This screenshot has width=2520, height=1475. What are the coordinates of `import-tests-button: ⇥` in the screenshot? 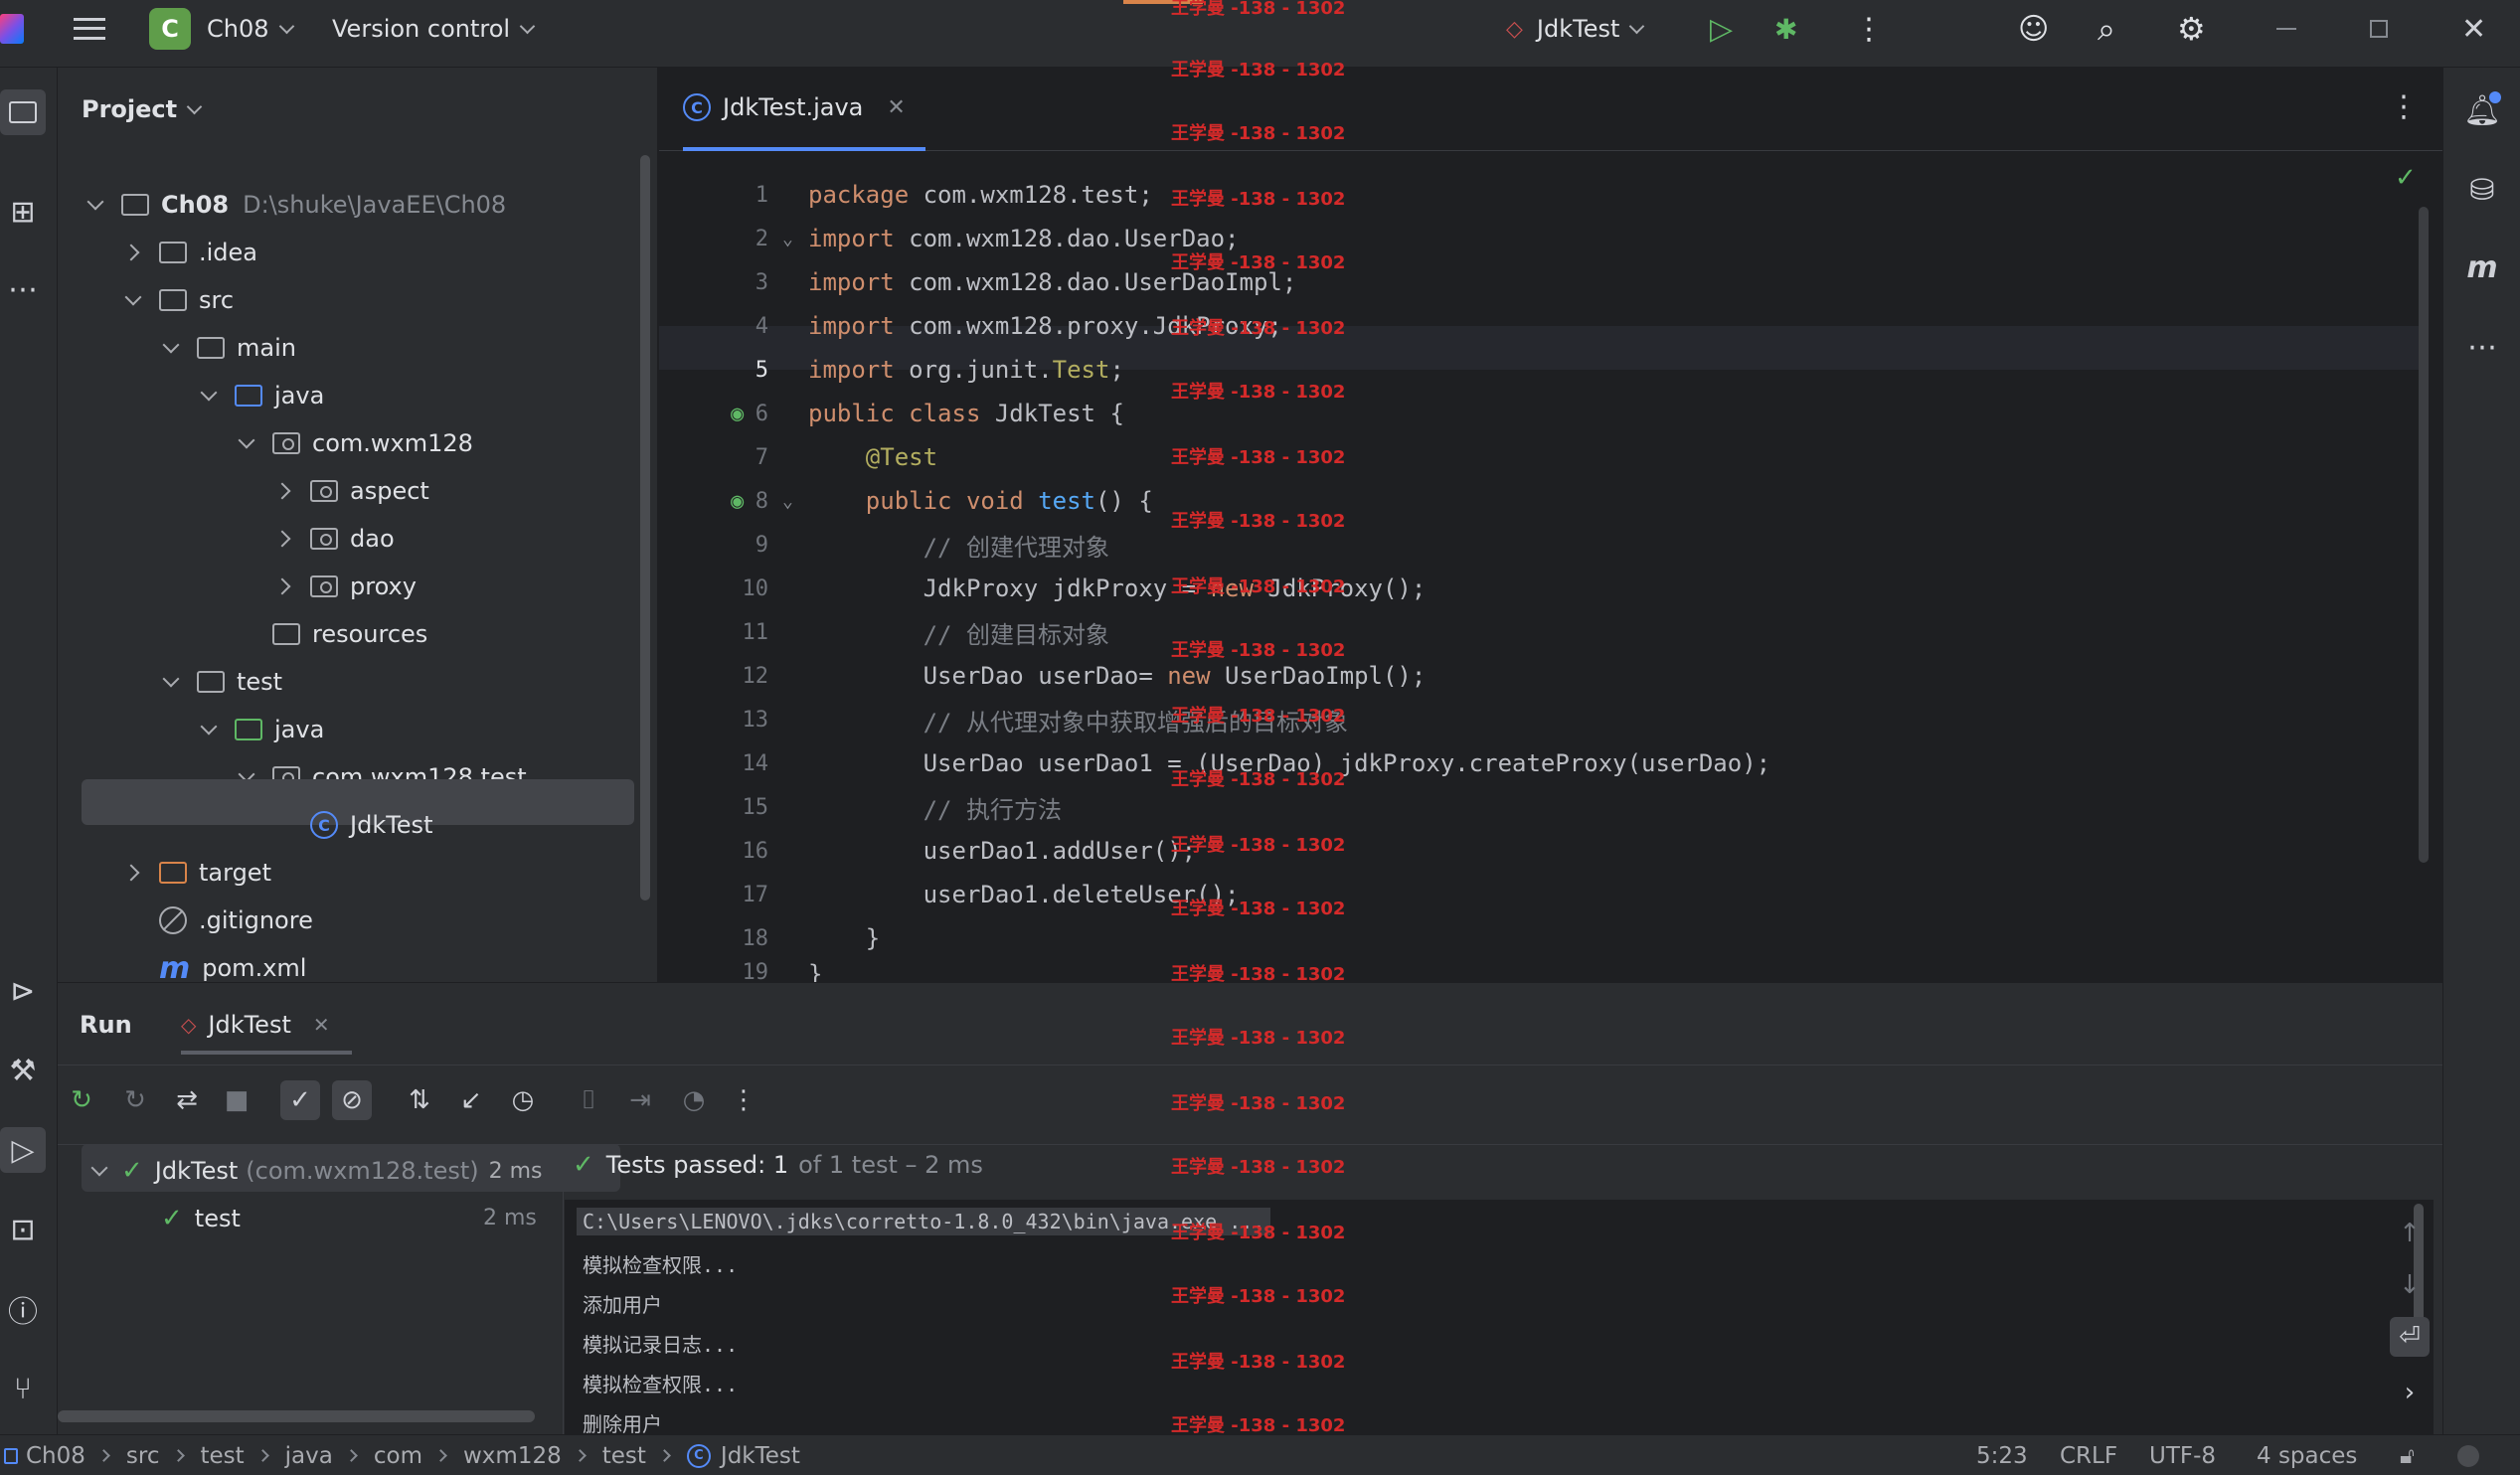 It's located at (640, 1100).